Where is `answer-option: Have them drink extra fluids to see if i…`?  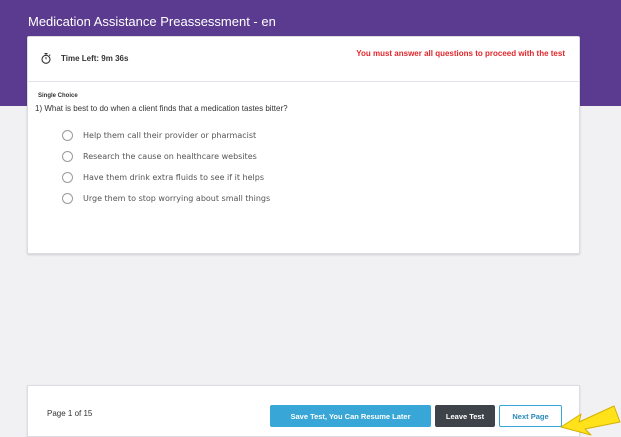
answer-option: Have them drink extra fluids to see if i… is located at coordinates (166, 177).